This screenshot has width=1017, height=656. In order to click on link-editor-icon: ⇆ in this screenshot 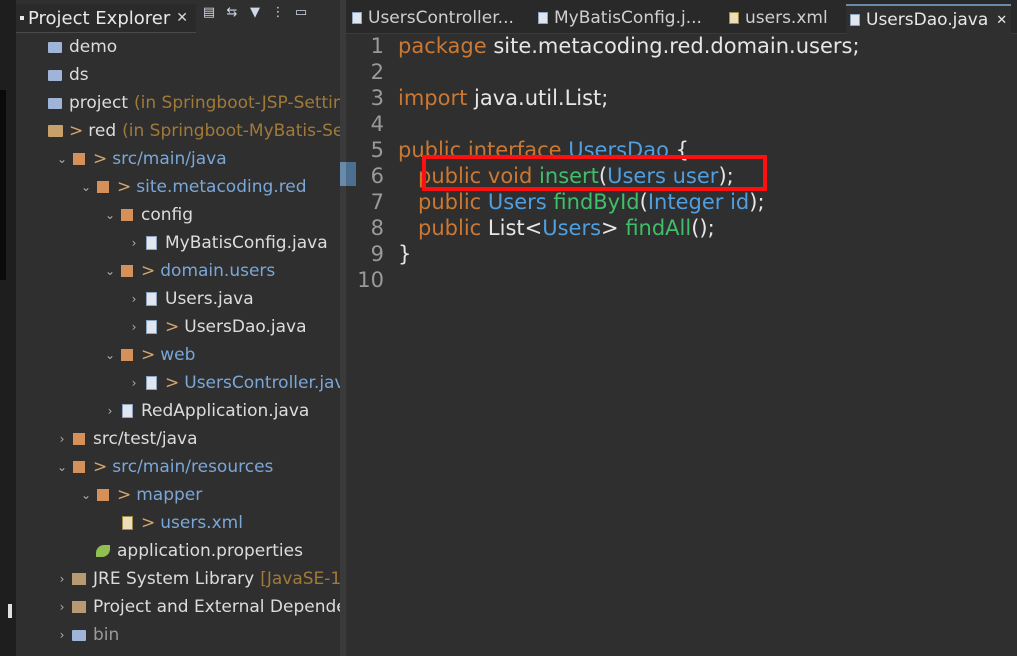, I will do `click(232, 12)`.